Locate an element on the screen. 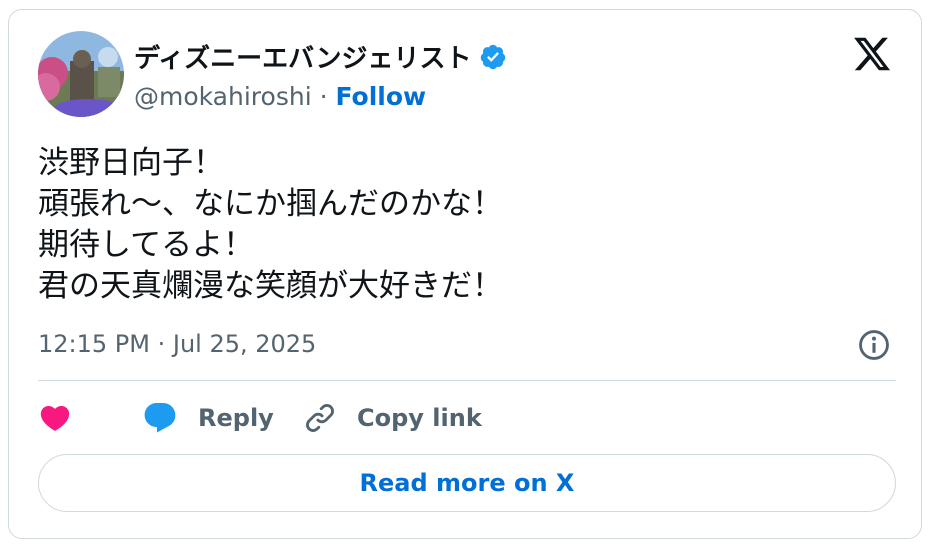 Image resolution: width=931 pixels, height=547 pixels. reply-button: Reply is located at coordinates (208, 418).